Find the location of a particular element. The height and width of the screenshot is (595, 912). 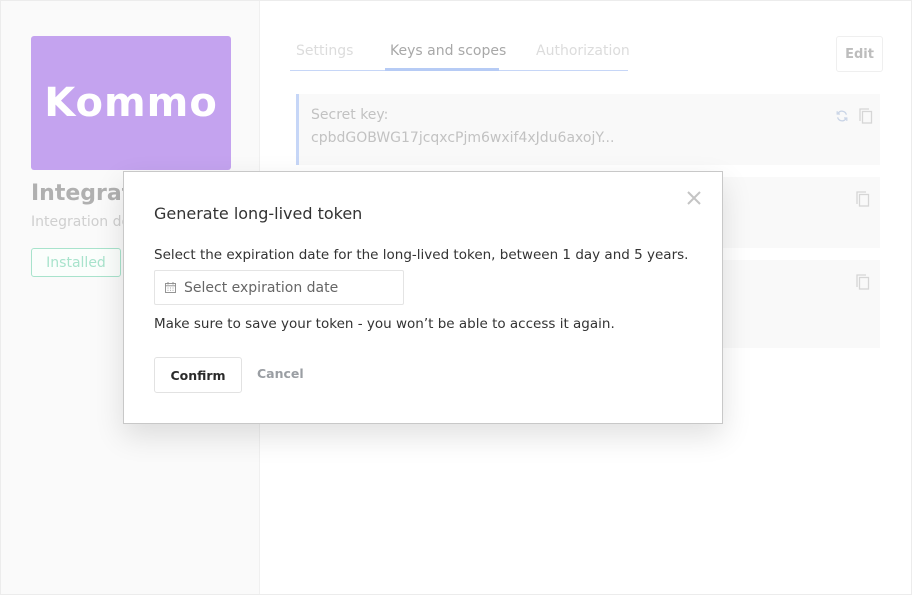

calendar-icon is located at coordinates (170, 287).